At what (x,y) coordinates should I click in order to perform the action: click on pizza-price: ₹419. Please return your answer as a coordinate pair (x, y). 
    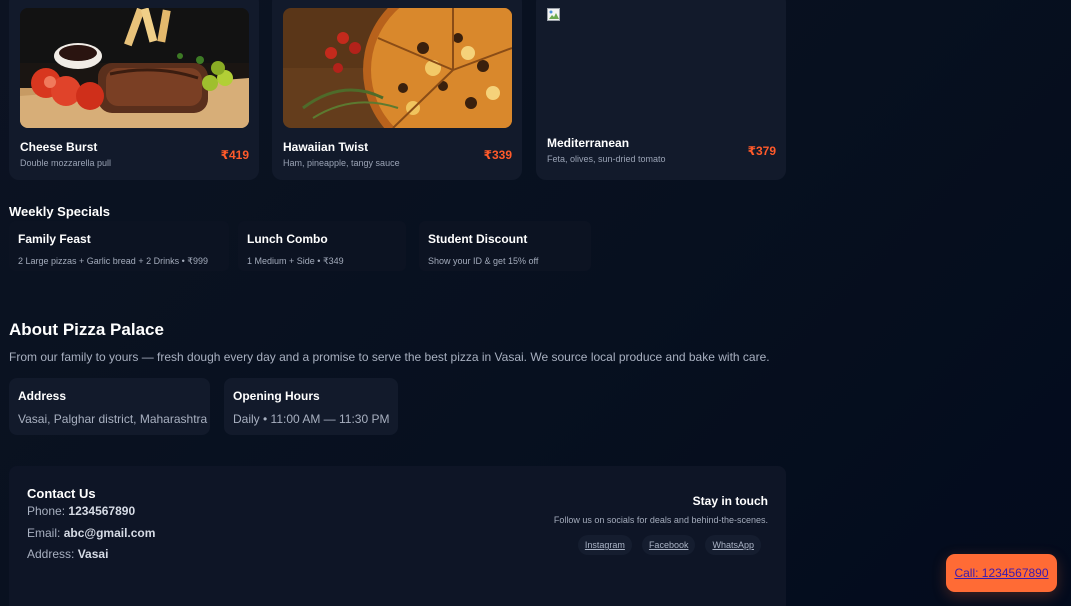
    Looking at the image, I should click on (234, 155).